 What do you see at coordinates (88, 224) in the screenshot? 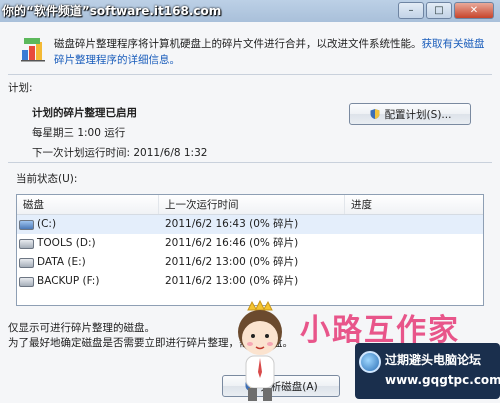
I see `disk-cell: (C:)` at bounding box center [88, 224].